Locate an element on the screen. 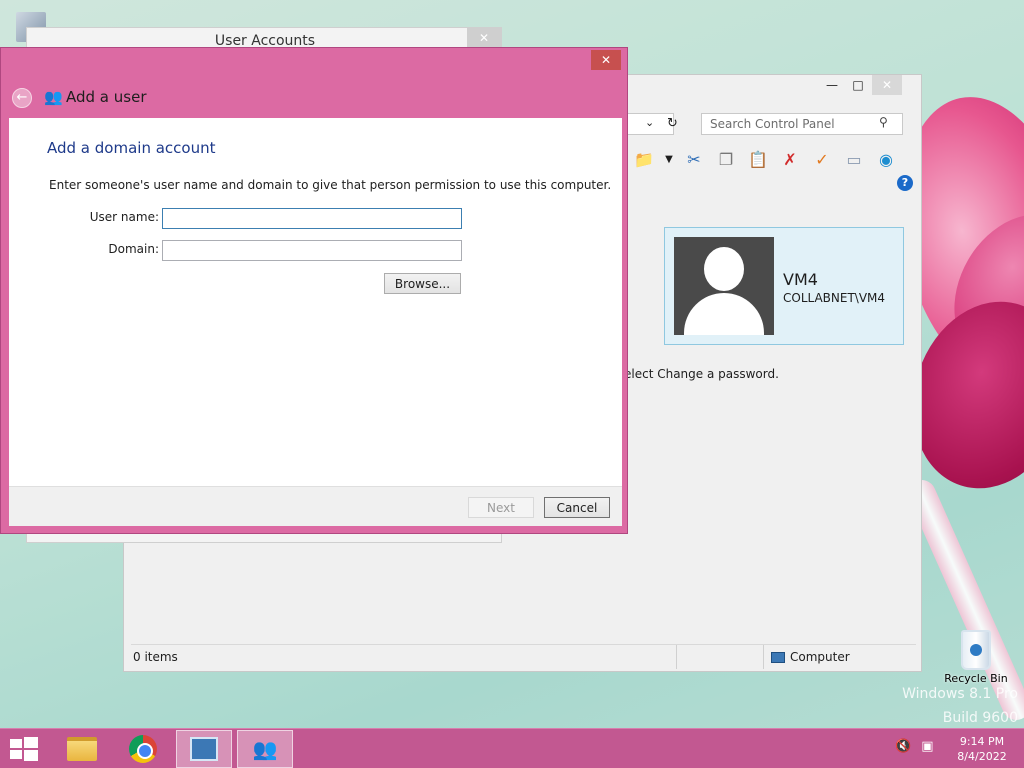  speaker-muted-icon: 🔇 is located at coordinates (903, 746).